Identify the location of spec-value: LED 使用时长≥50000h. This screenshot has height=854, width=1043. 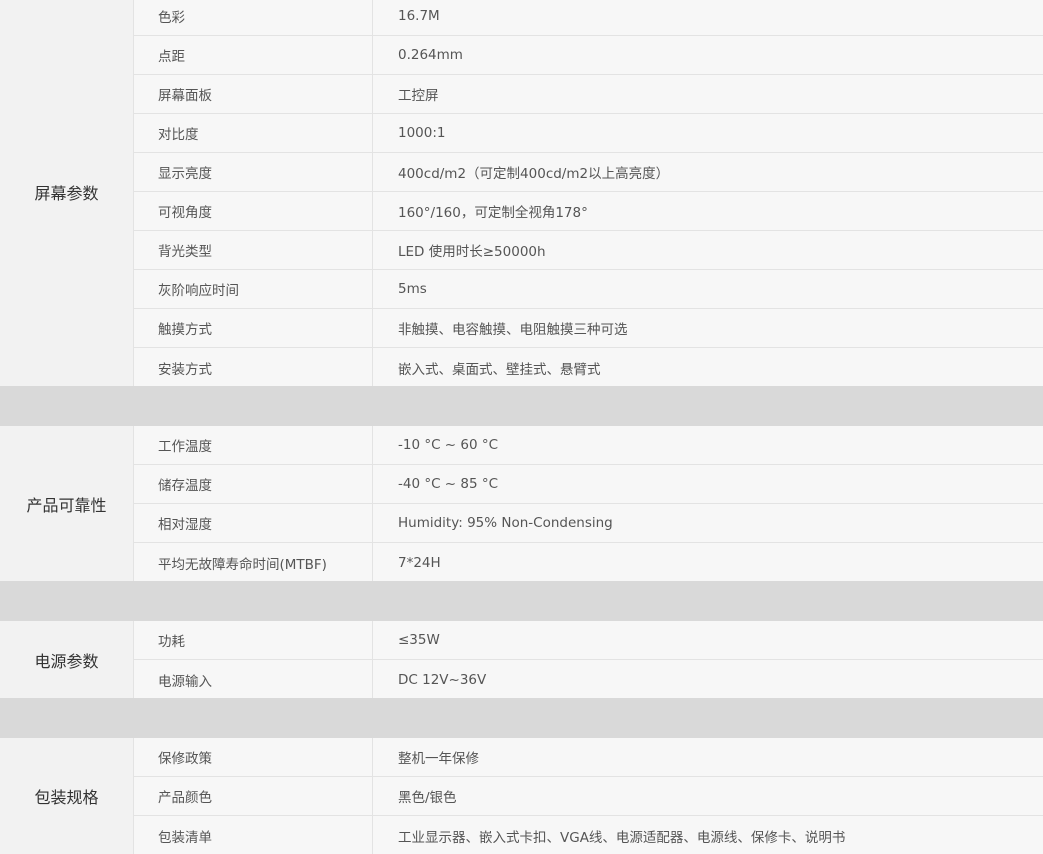
(472, 252).